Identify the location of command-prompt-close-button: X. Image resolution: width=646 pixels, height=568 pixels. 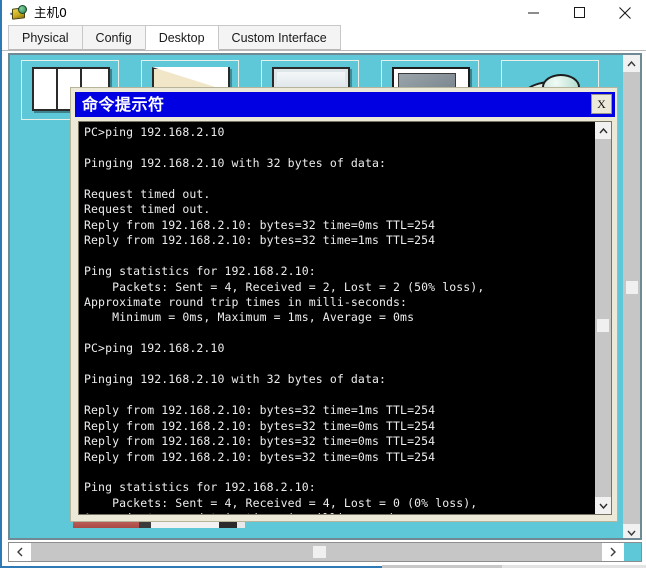
(601, 104).